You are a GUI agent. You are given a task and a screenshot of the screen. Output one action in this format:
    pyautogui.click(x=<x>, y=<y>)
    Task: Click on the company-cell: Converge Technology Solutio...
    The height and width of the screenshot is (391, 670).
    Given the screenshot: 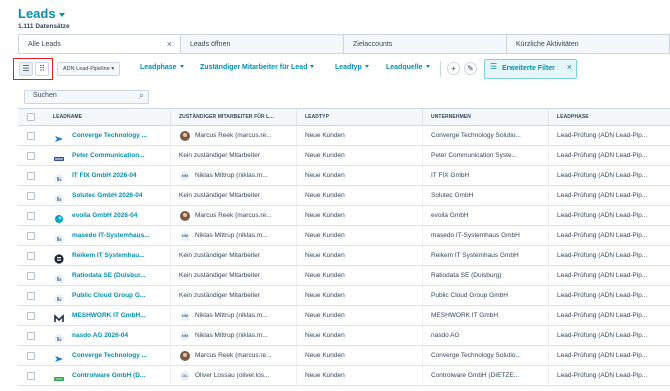 What is the action you would take?
    pyautogui.click(x=476, y=355)
    